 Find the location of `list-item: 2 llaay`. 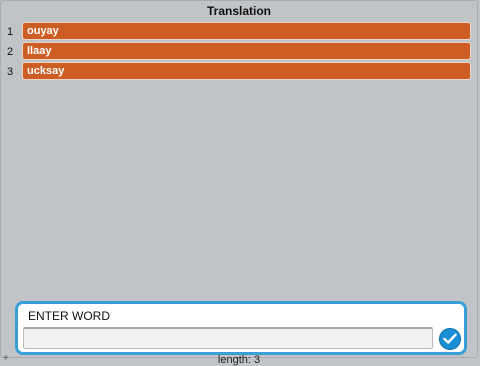

list-item: 2 llaay is located at coordinates (239, 52).